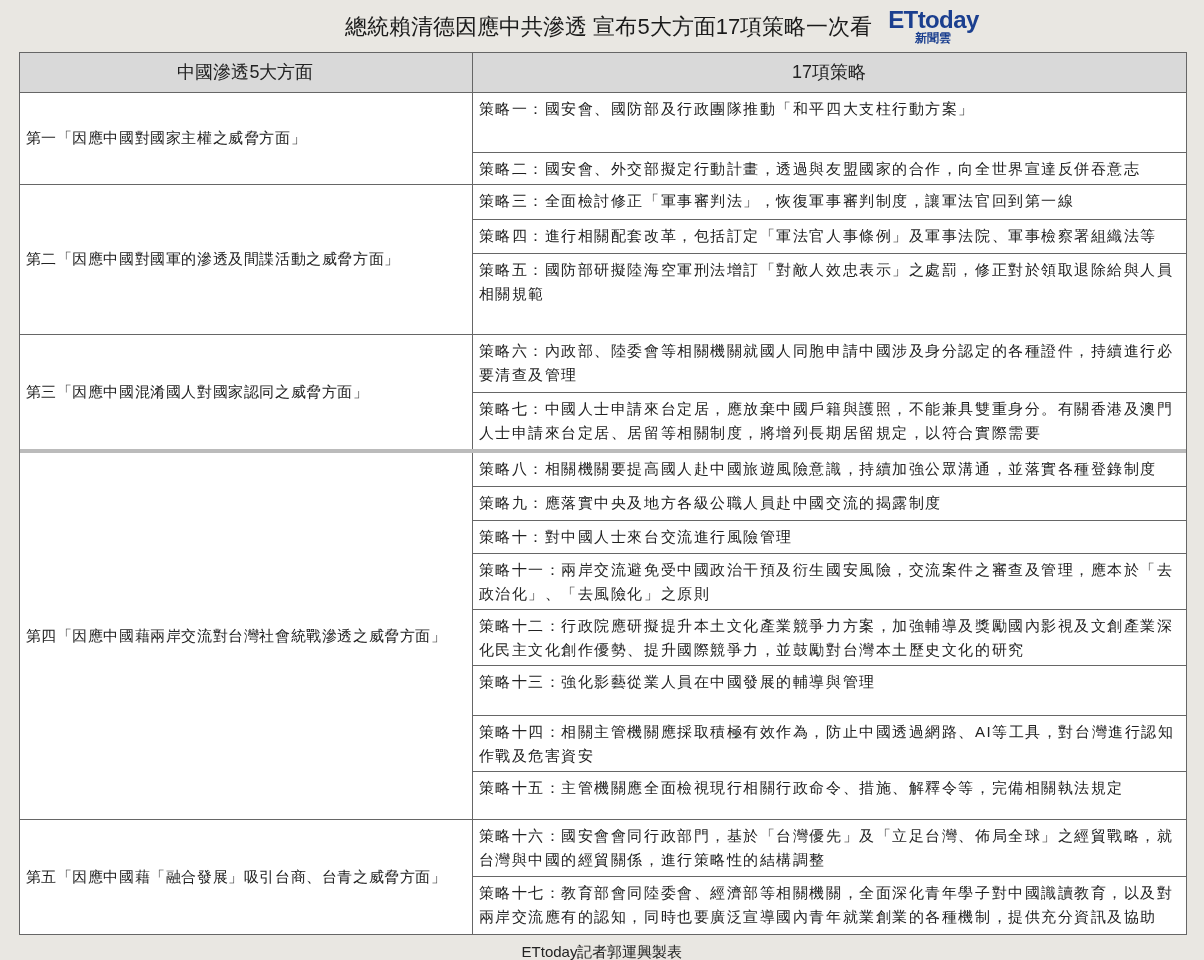 The image size is (1204, 960). Describe the element at coordinates (609, 26) in the screenshot. I see `page-title: 總統賴清德因應中共滲透 宣布5大方面17項策略一次看` at that location.